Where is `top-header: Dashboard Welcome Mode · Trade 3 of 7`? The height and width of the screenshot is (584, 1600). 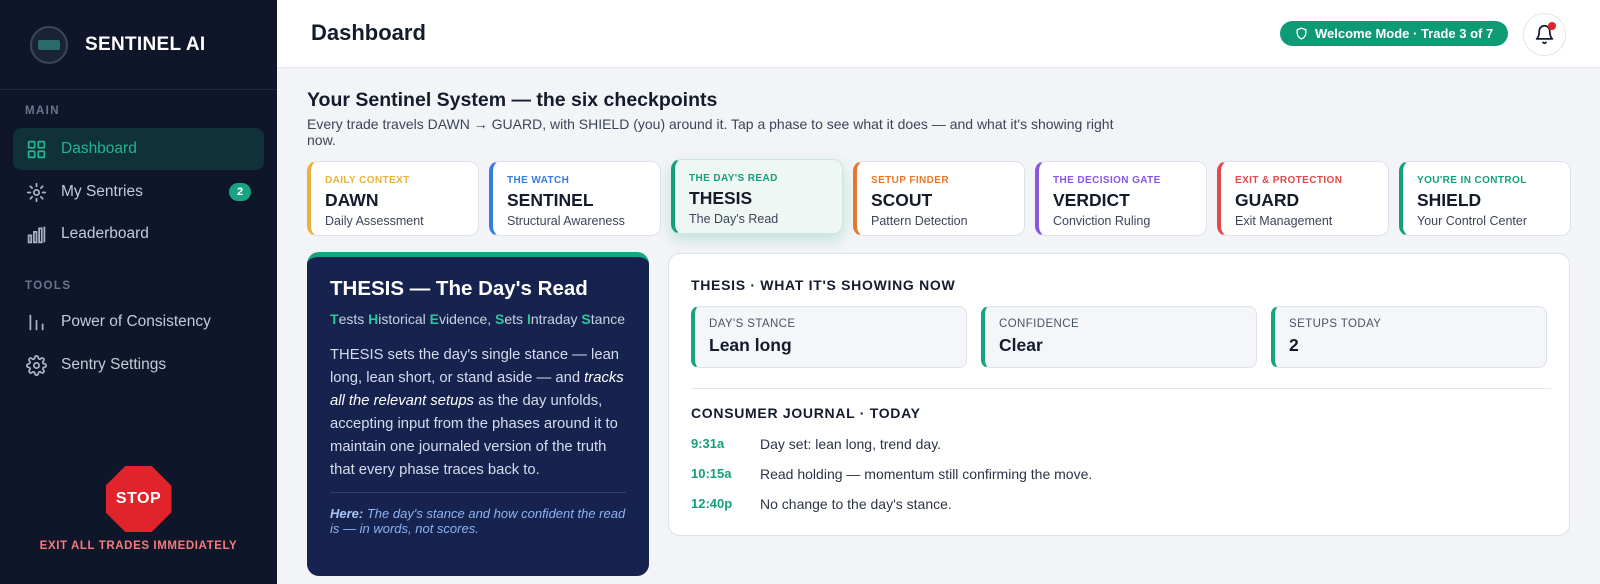
top-header: Dashboard Welcome Mode · Trade 3 of 7 is located at coordinates (938, 34).